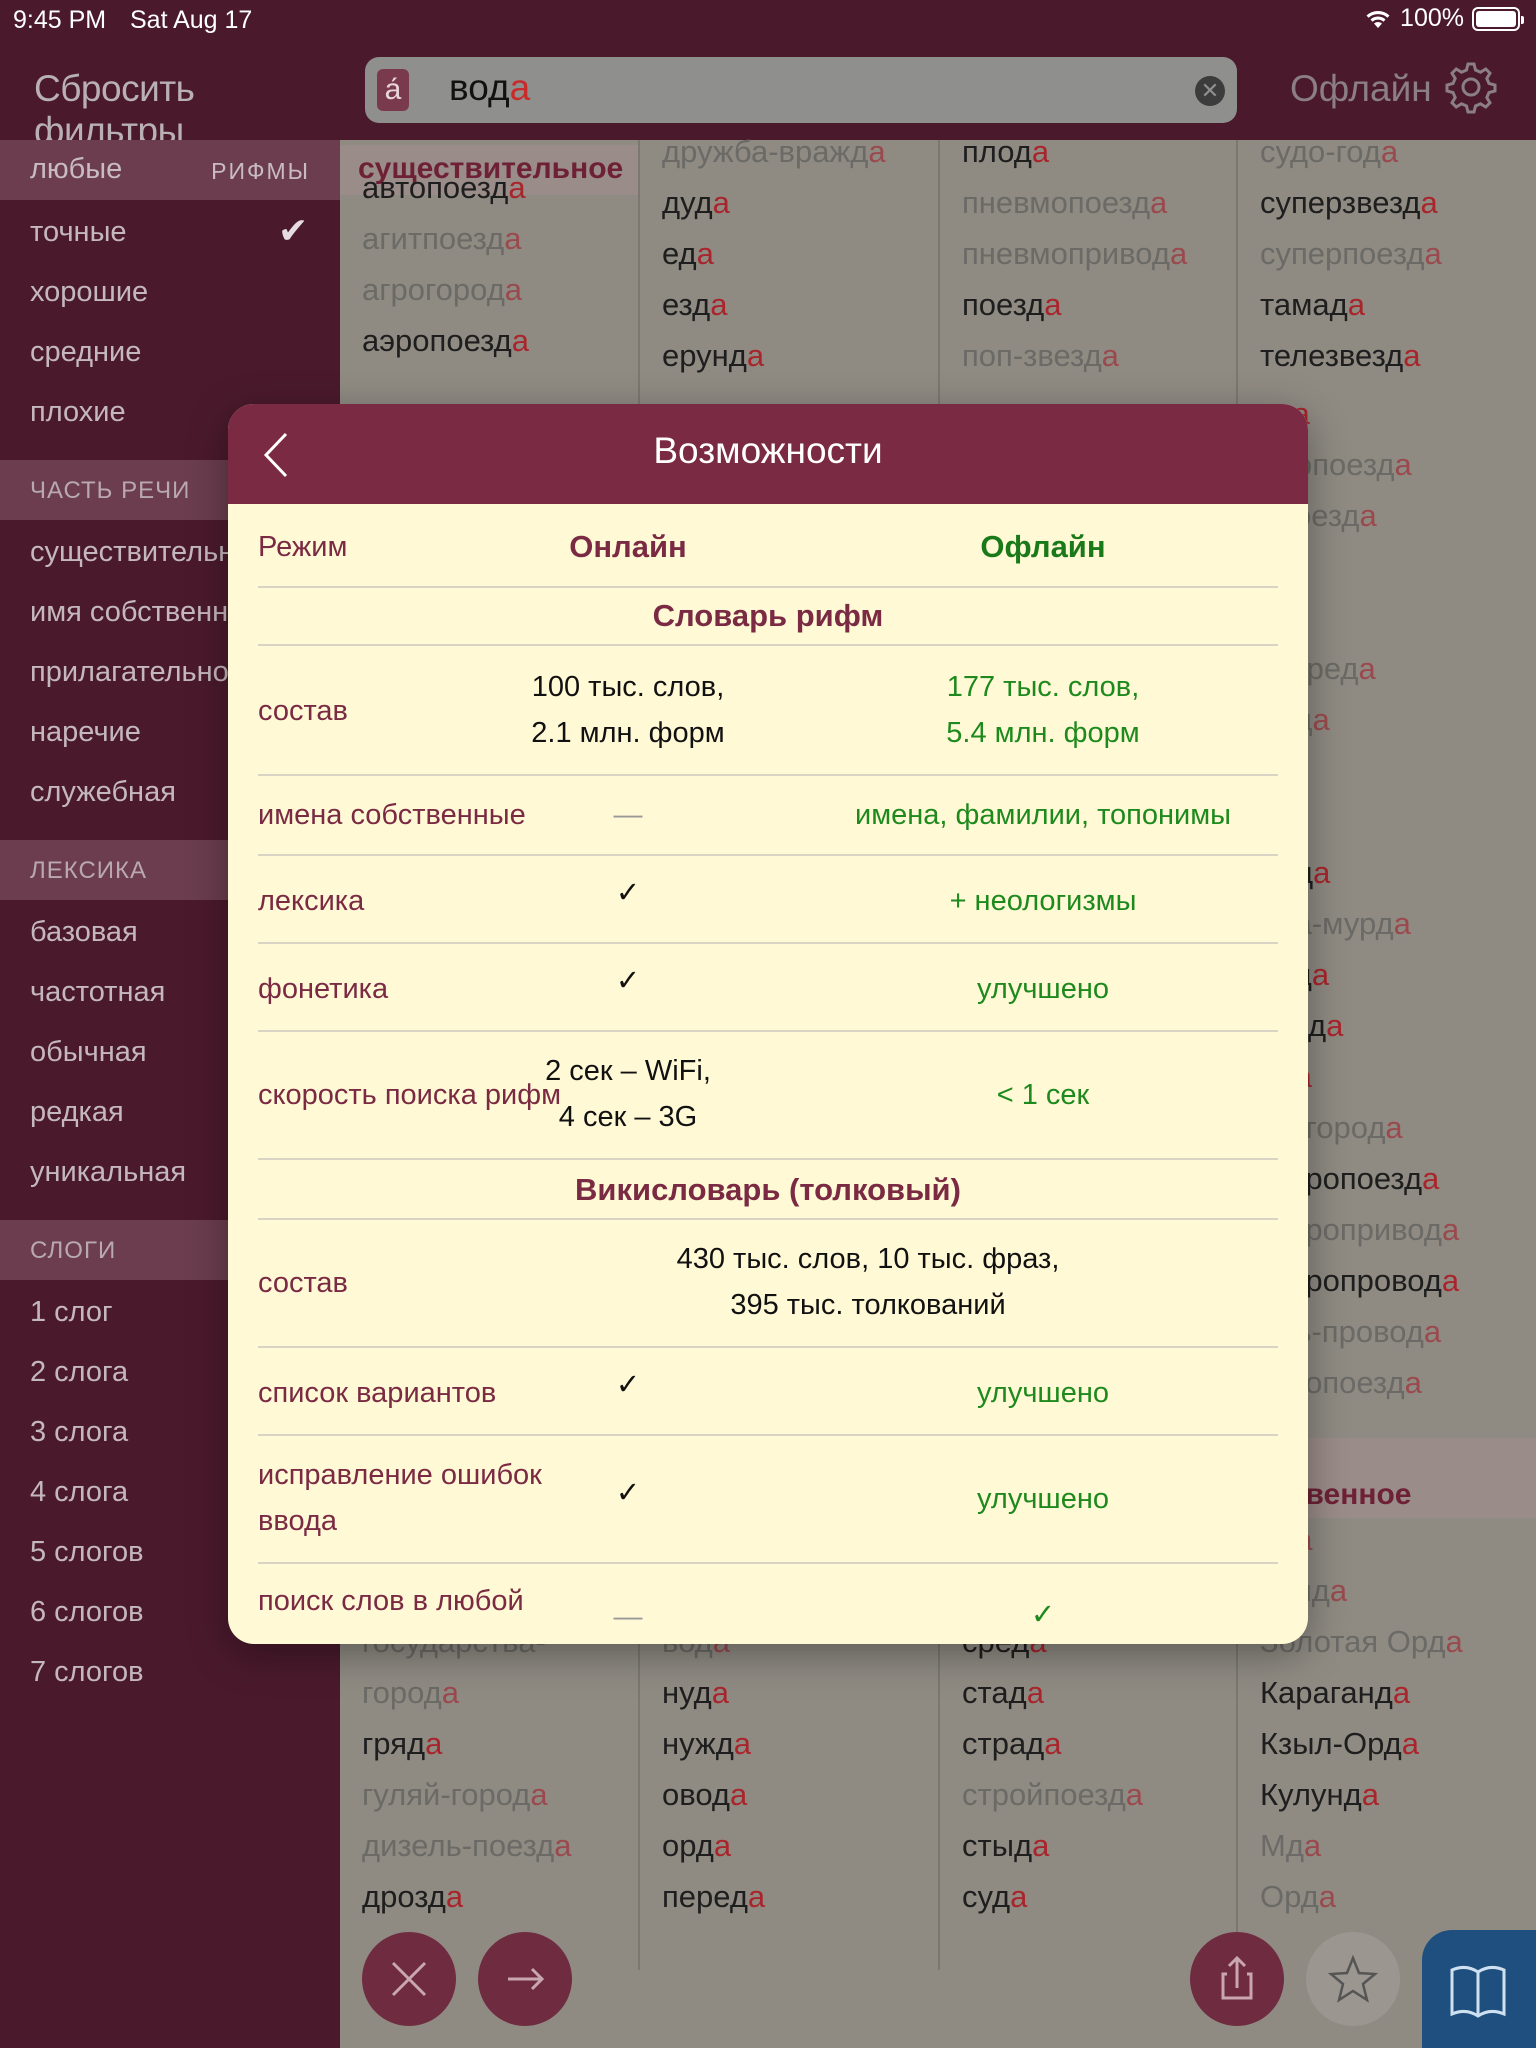  What do you see at coordinates (78, 232) in the screenshot?
I see `filter-rhymes-exact: точные` at bounding box center [78, 232].